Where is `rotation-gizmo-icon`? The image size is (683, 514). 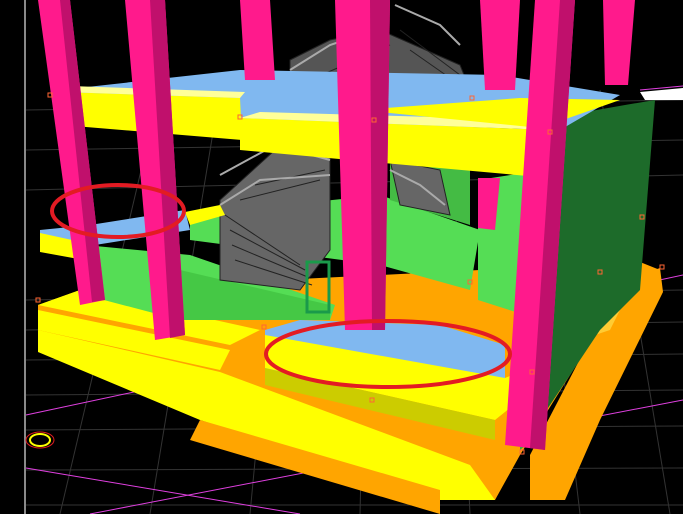 rotation-gizmo-icon is located at coordinates (40, 440).